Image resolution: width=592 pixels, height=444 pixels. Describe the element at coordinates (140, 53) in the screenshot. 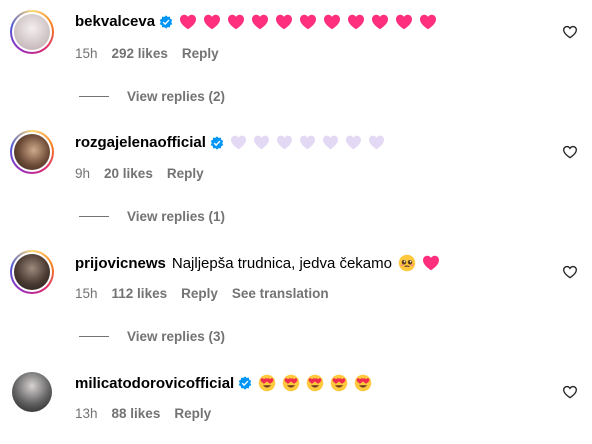

I see `comment-likes: 292 likes` at that location.